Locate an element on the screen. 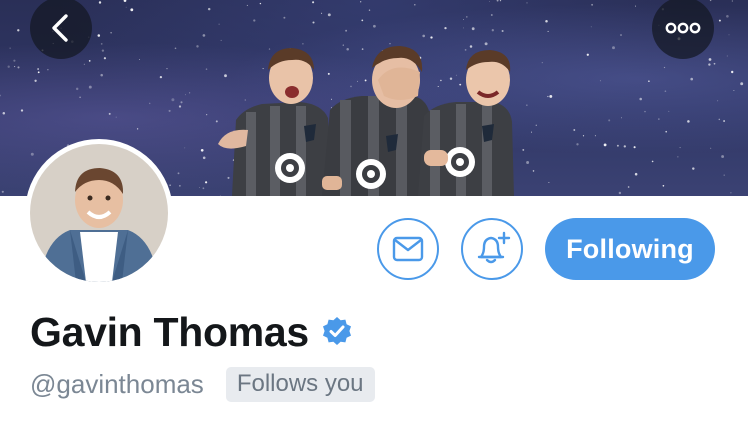  verified-badge-icon is located at coordinates (337, 332).